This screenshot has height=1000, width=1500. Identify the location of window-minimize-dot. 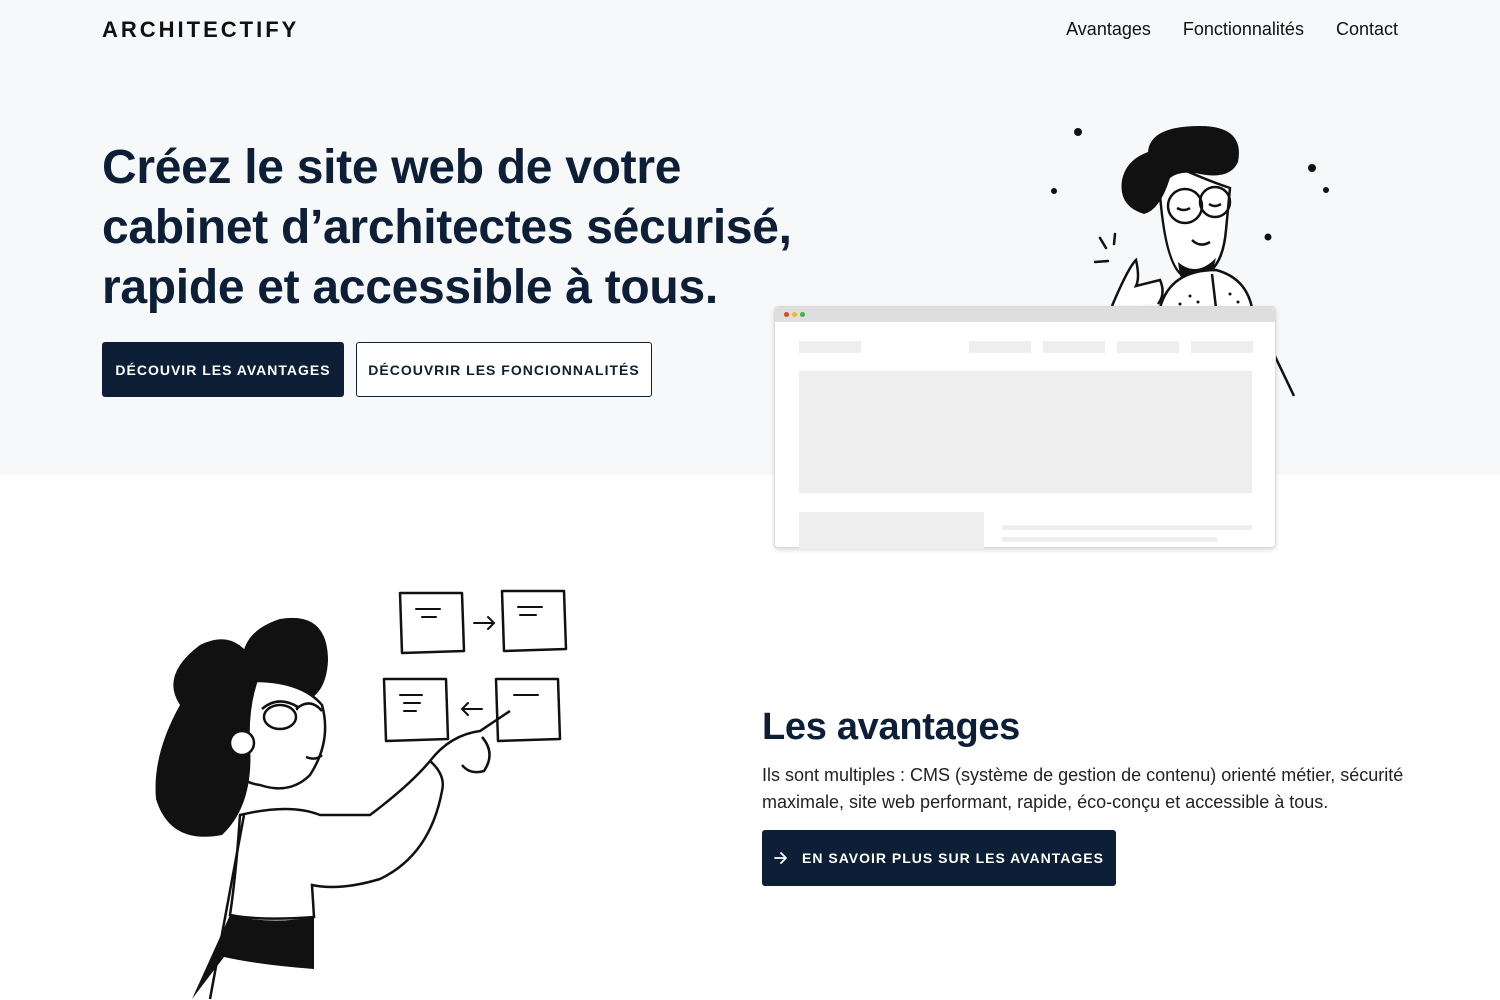
(794, 314).